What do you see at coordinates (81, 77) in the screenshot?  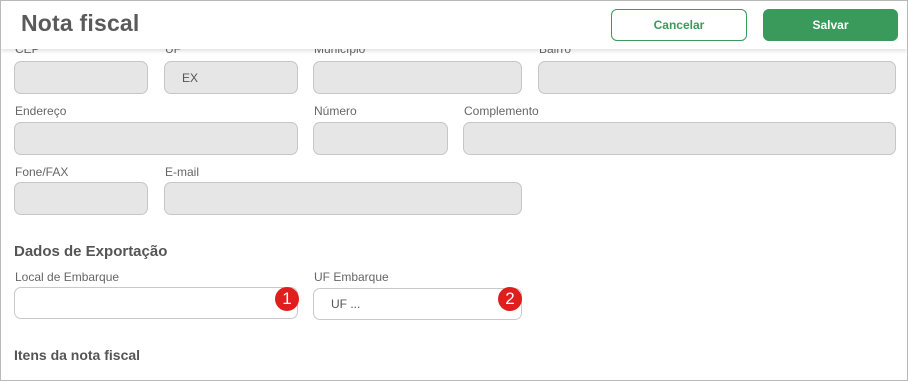 I see `cep-field` at bounding box center [81, 77].